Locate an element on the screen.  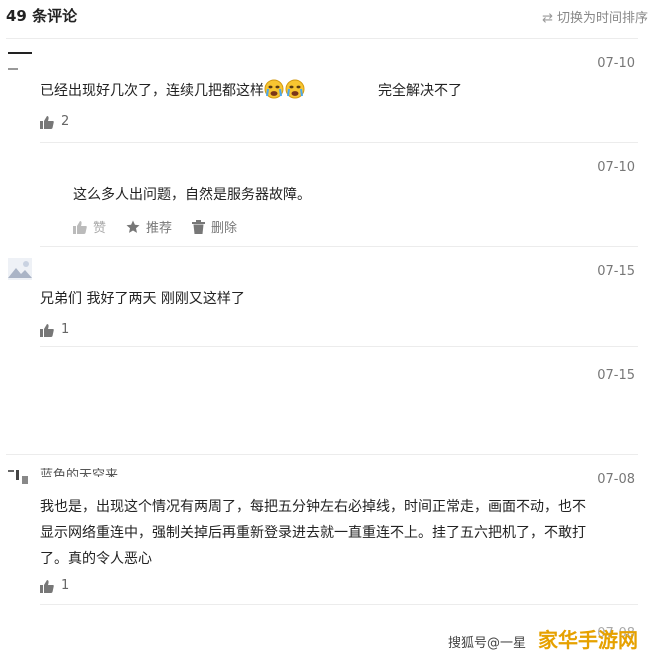
comment-text: 这么多人出问题，自然是服务器故障。 is located at coordinates (192, 195).